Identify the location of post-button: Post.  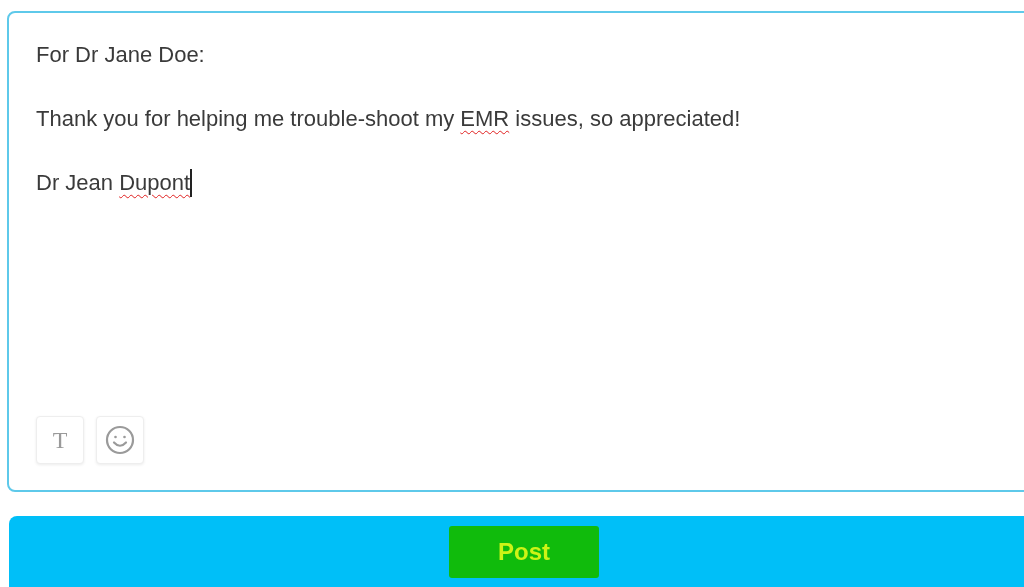
(516, 551).